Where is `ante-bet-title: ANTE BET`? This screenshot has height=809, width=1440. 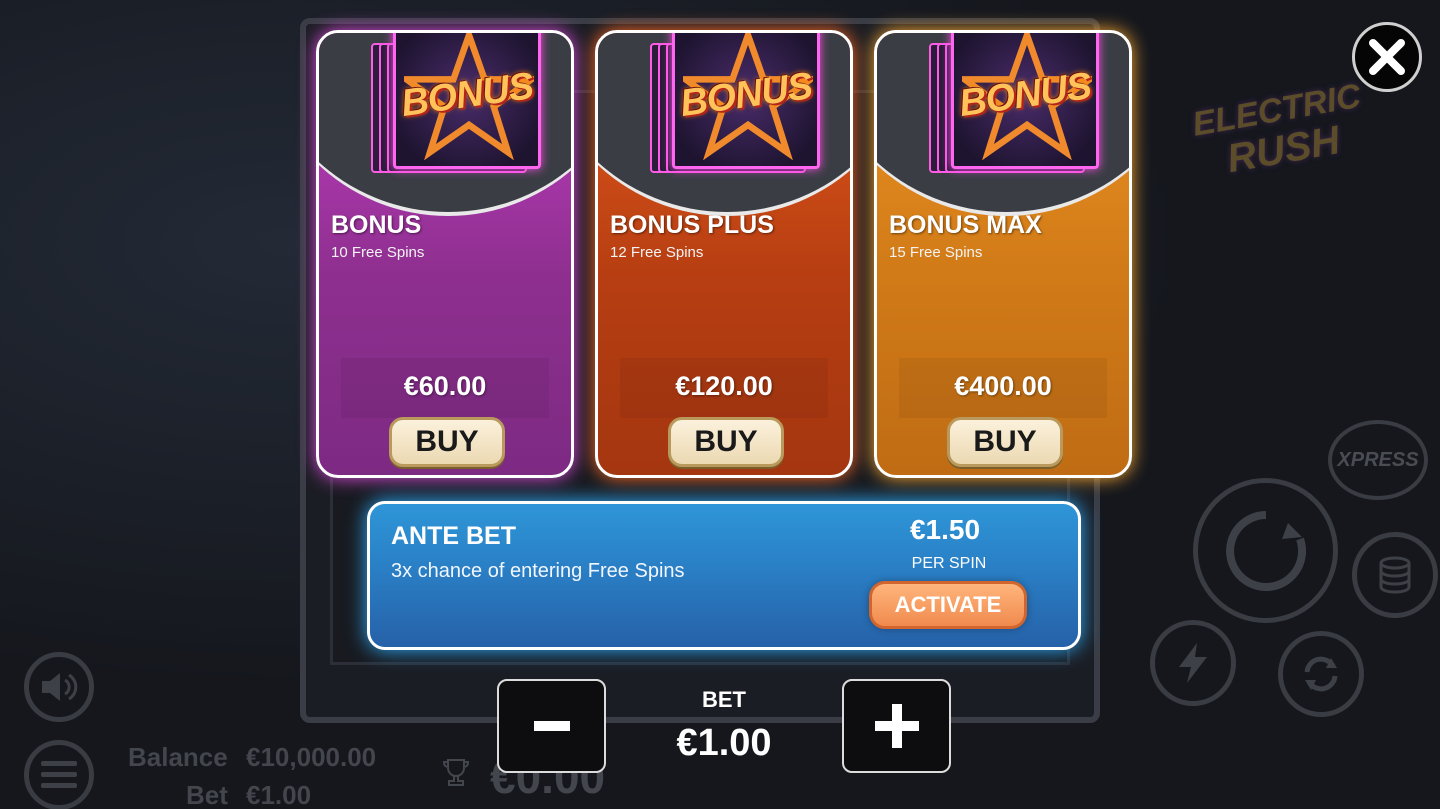
ante-bet-title: ANTE BET is located at coordinates (453, 536).